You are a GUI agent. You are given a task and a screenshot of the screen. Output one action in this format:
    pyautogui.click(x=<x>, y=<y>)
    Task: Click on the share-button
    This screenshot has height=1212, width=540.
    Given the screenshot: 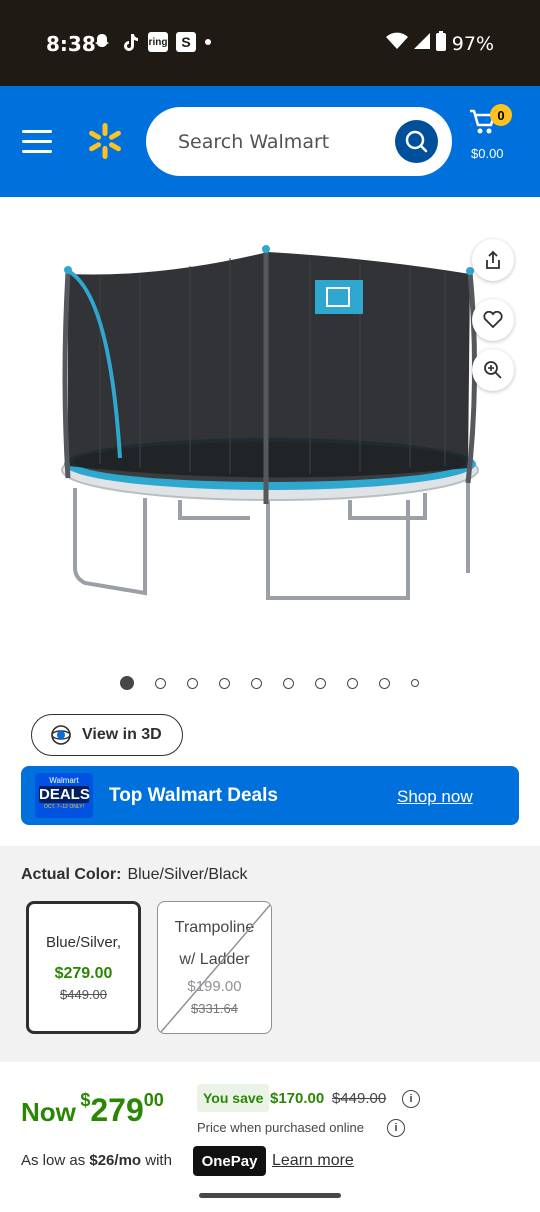 What is the action you would take?
    pyautogui.click(x=493, y=260)
    